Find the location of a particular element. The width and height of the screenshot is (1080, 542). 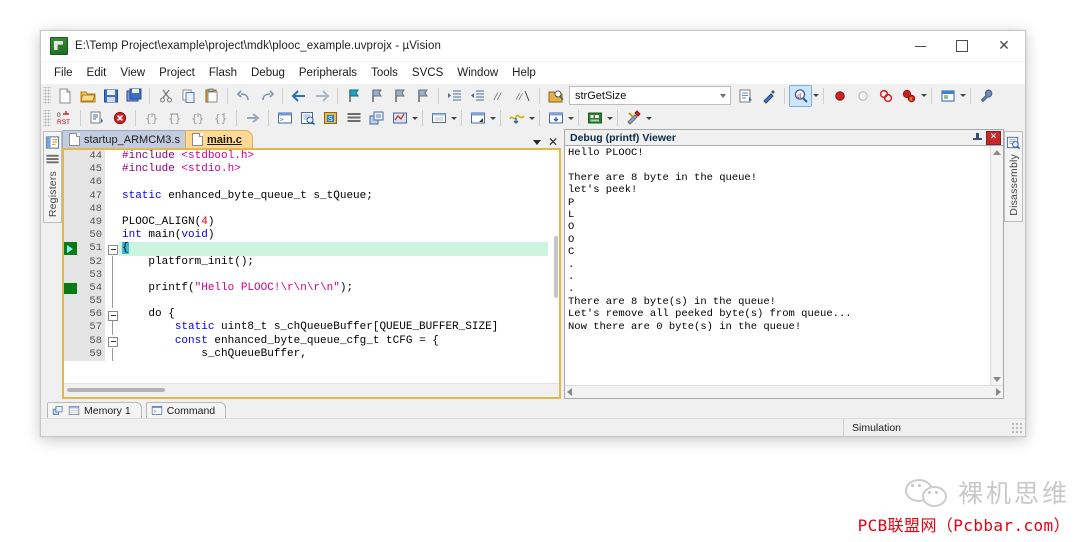

sidebar-item-disassembly: Disassembly is located at coordinates (1014, 185).